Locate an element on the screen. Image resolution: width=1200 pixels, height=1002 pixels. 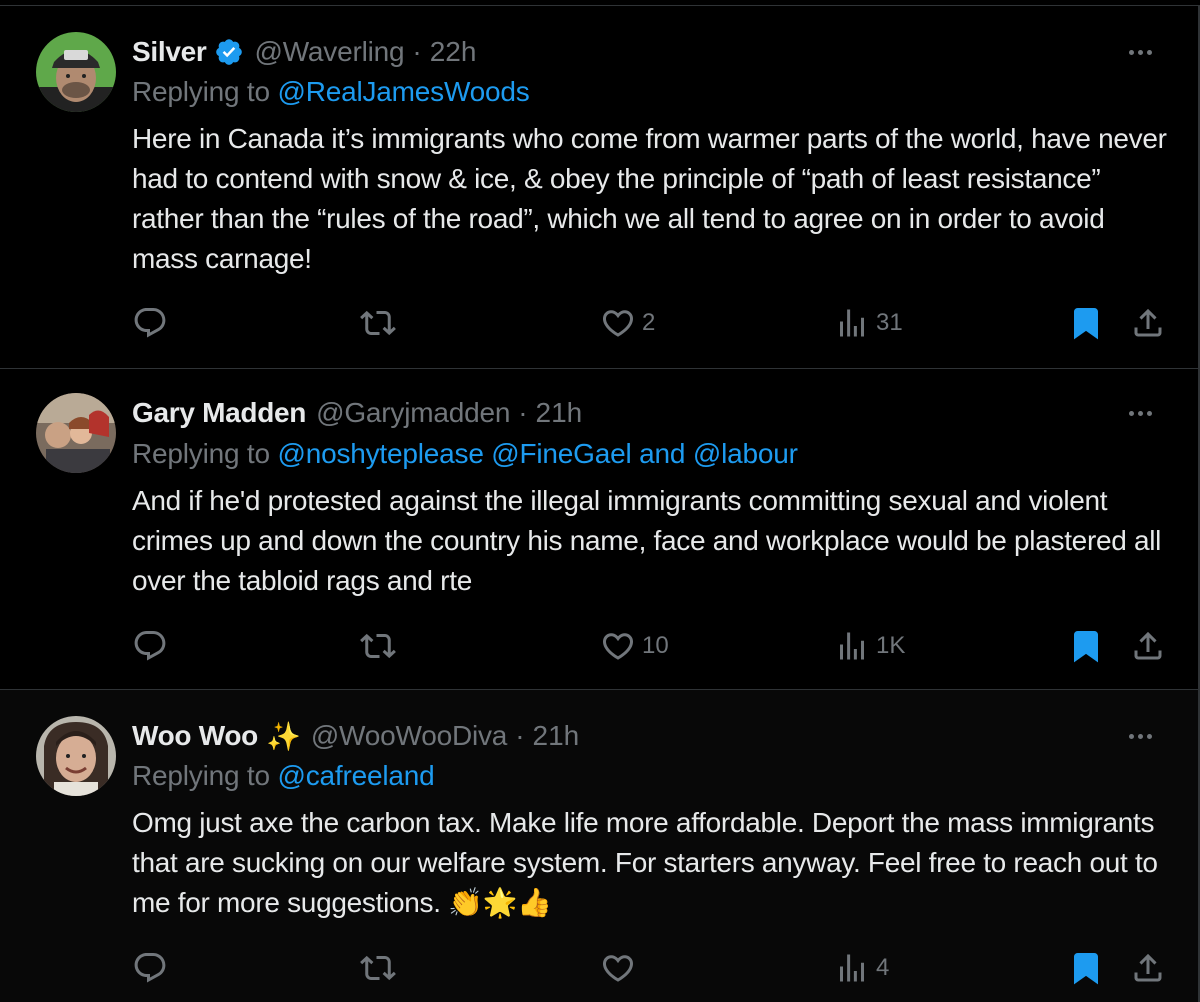
user-handle: @Garyjmadden is located at coordinates (413, 413).